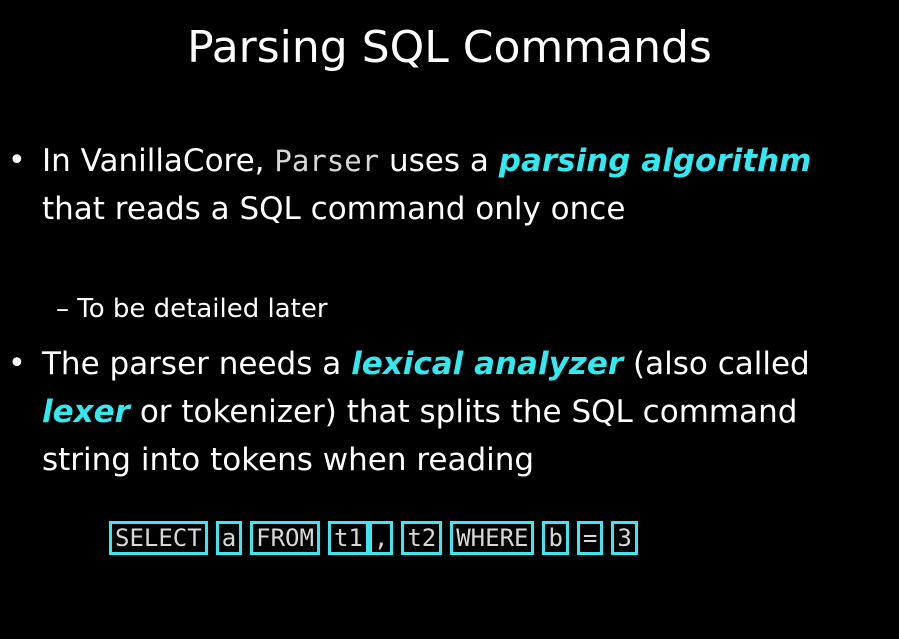 Image resolution: width=899 pixels, height=639 pixels. I want to click on token-box: WHERE, so click(492, 538).